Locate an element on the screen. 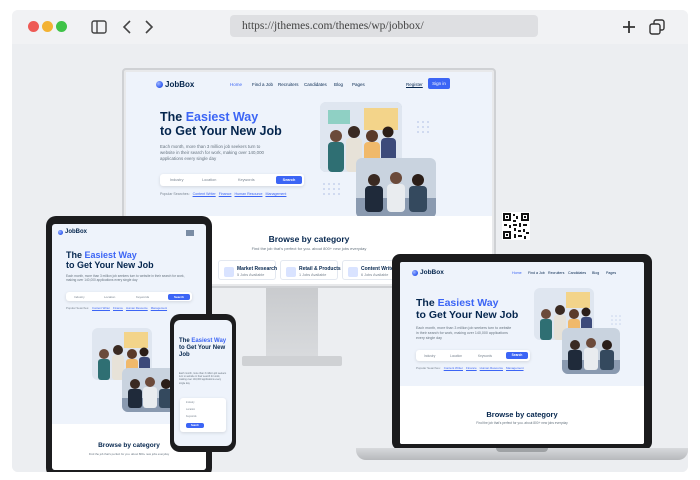  category-count: 1 Jobs Available is located at coordinates (313, 275).